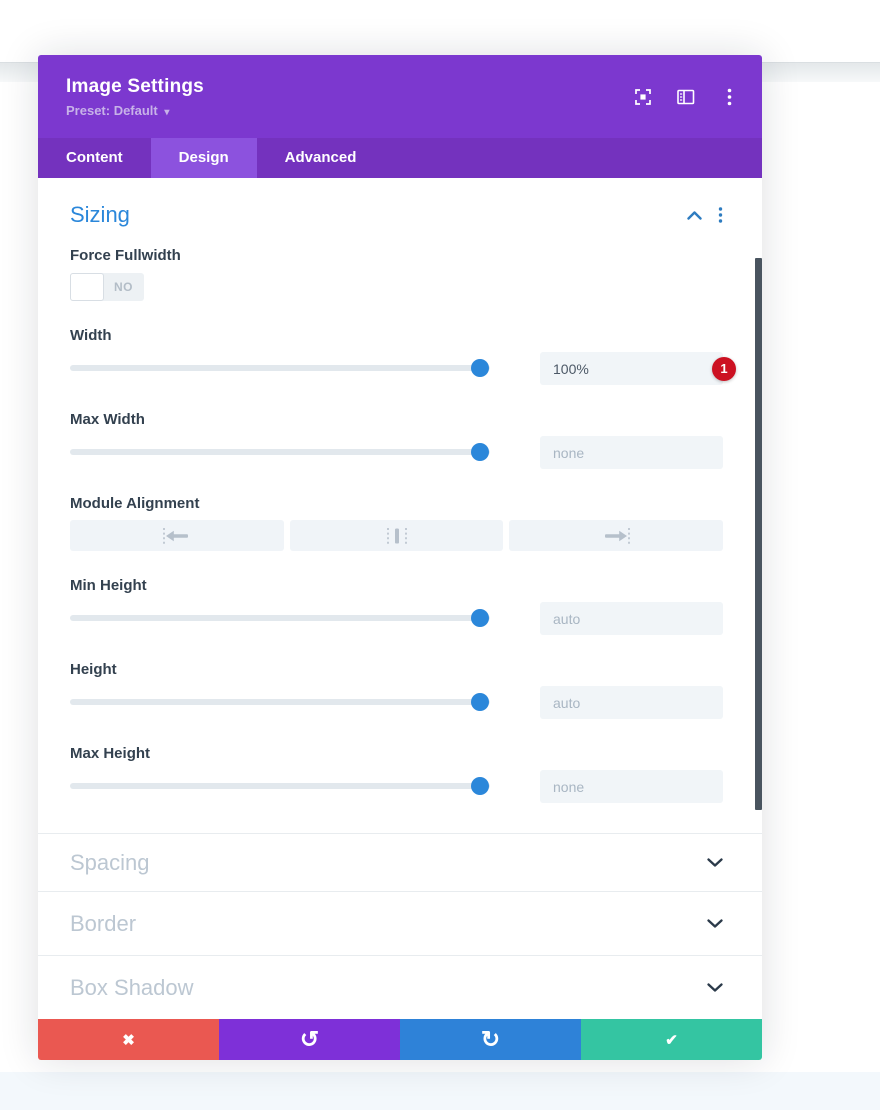 The height and width of the screenshot is (1110, 880). I want to click on min-height-field, so click(396, 618).